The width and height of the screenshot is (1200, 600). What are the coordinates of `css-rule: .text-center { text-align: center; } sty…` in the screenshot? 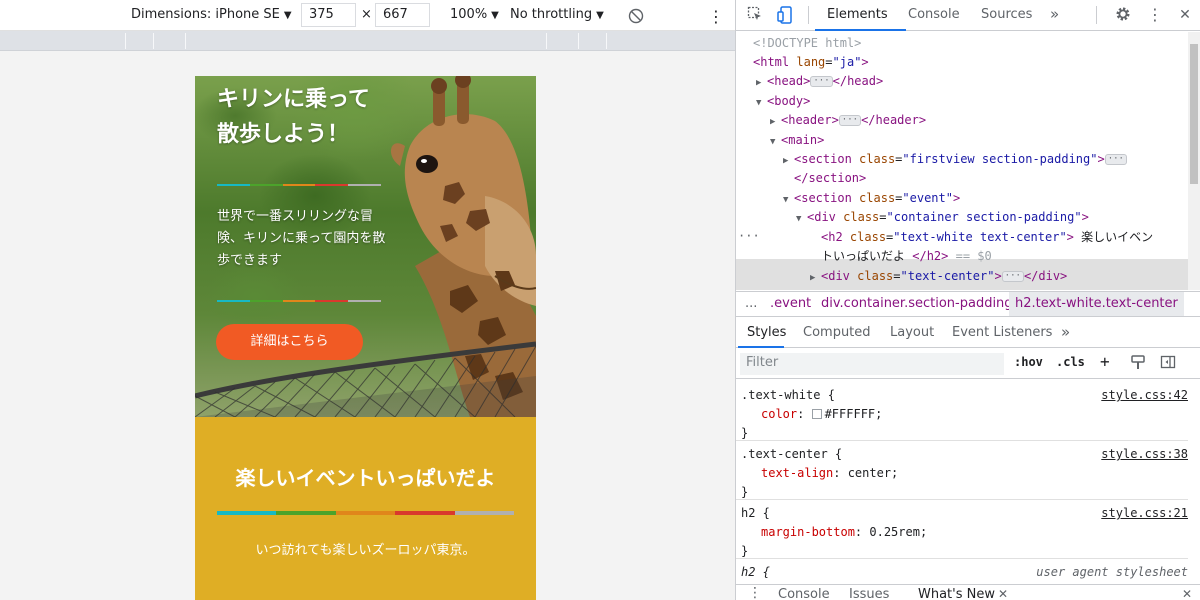 It's located at (962, 470).